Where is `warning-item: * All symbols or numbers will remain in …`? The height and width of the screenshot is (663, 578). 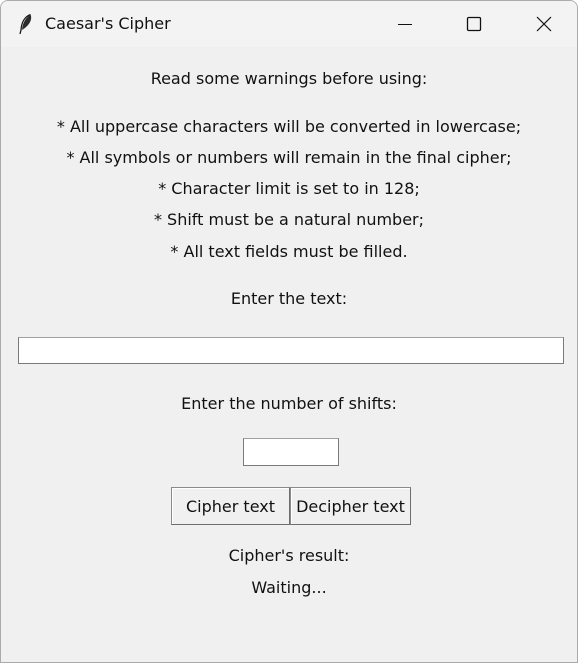
warning-item: * All symbols or numbers will remain in … is located at coordinates (289, 157).